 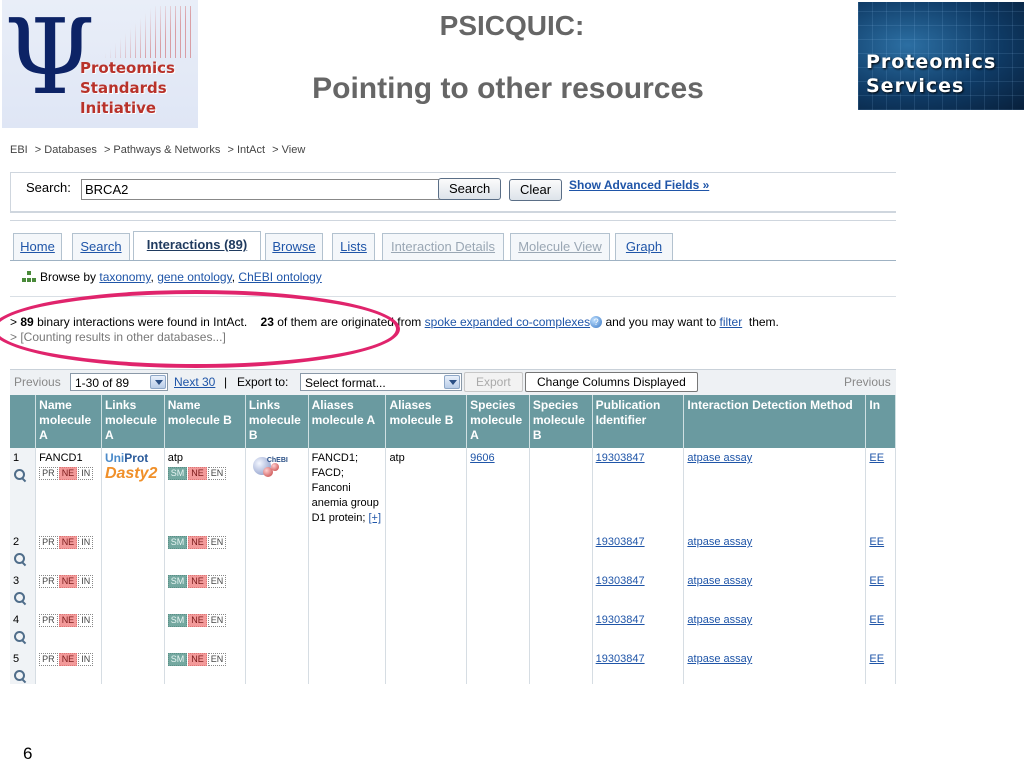 What do you see at coordinates (133, 474) in the screenshot?
I see `dasty-logo: Dasty2` at bounding box center [133, 474].